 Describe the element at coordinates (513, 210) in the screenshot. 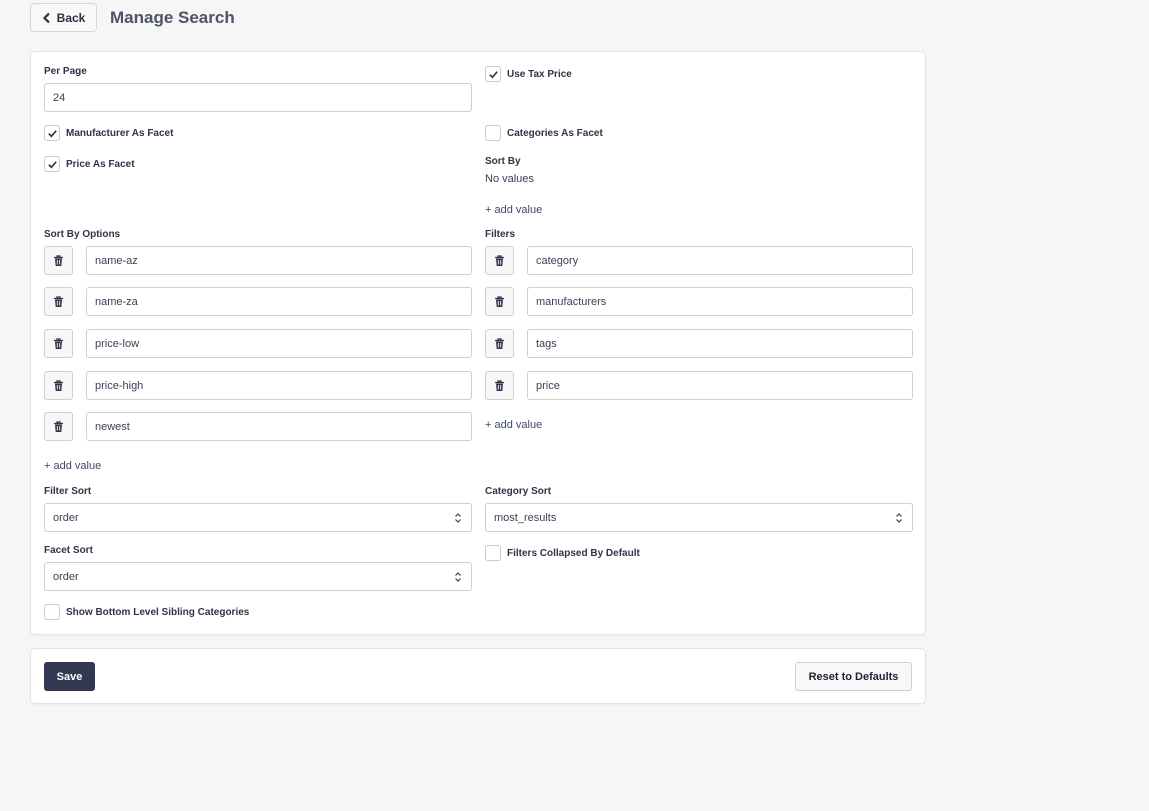

I see `sort-by-add-value-link: + add value` at that location.